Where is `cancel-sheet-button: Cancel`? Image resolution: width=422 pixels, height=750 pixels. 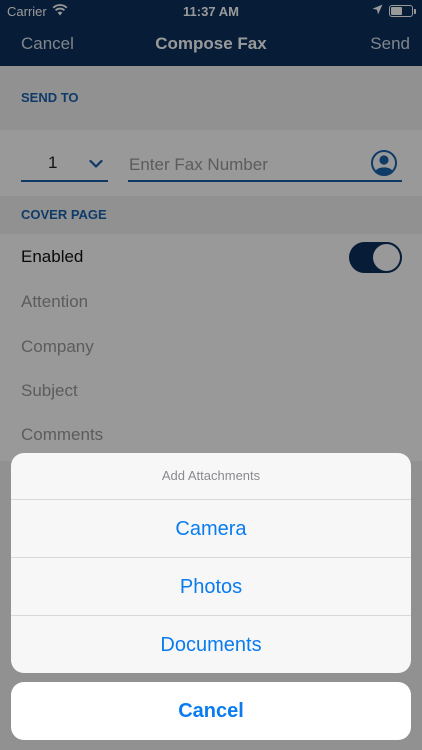 cancel-sheet-button: Cancel is located at coordinates (211, 711).